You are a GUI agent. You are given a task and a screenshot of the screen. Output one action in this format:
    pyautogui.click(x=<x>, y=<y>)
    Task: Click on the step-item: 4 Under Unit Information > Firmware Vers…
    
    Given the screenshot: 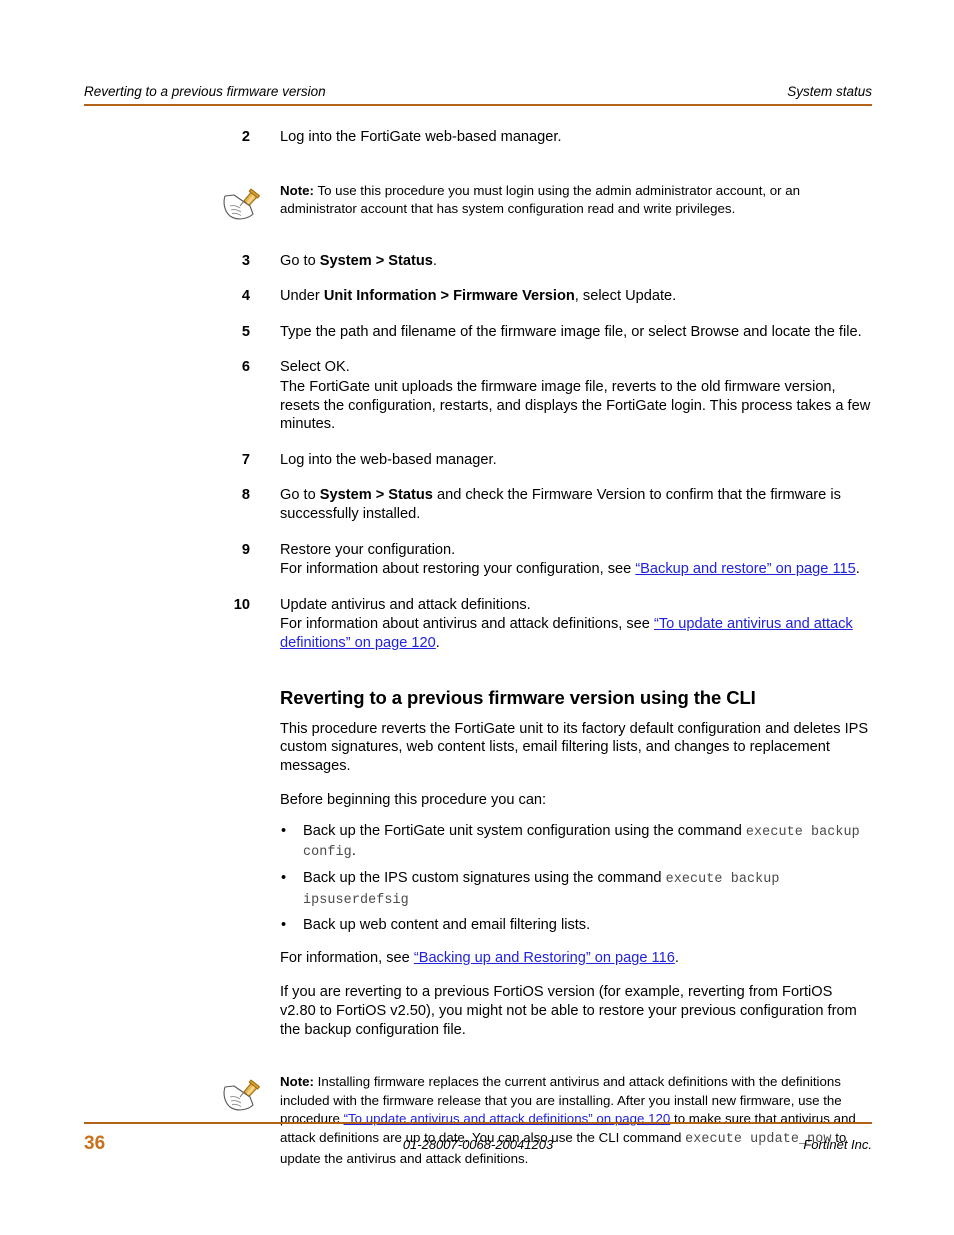 What is the action you would take?
    pyautogui.click(x=477, y=296)
    